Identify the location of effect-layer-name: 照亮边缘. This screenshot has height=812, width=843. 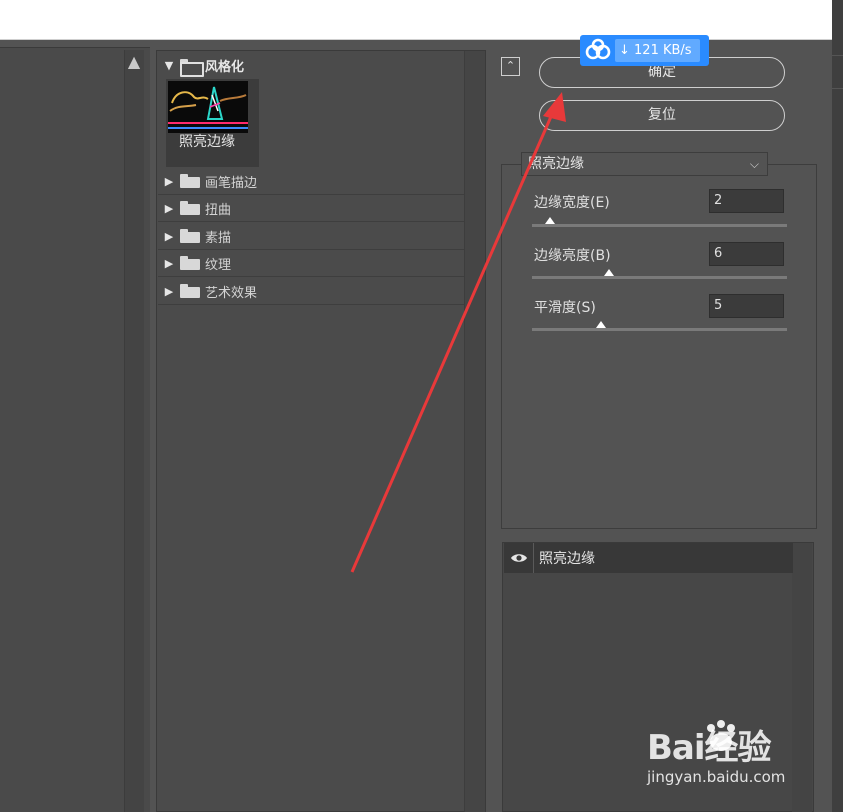
(567, 559).